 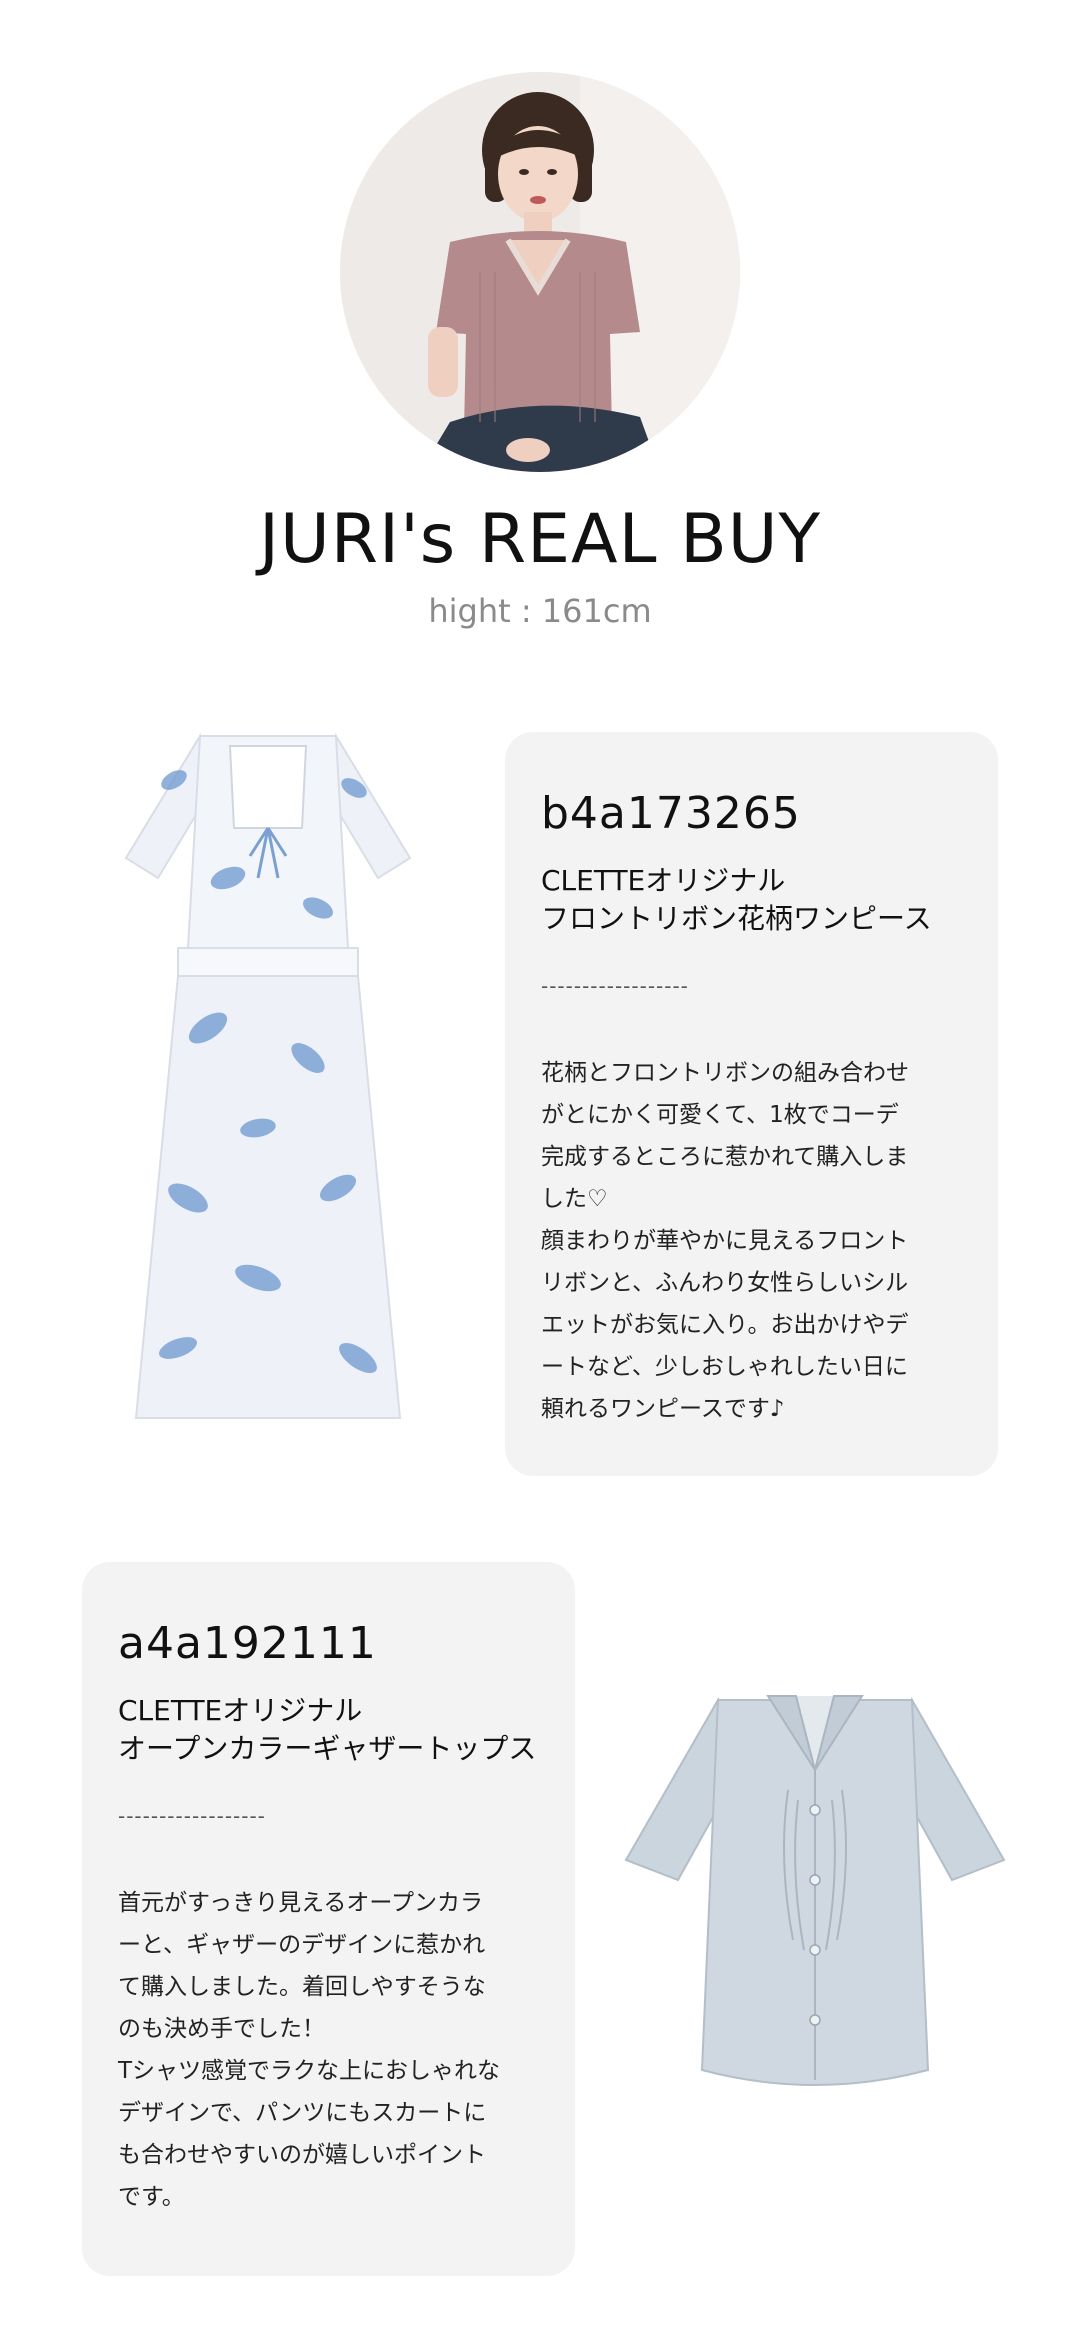 What do you see at coordinates (327, 1748) in the screenshot?
I see `product-name-line2: オープンカラーギャザートップス` at bounding box center [327, 1748].